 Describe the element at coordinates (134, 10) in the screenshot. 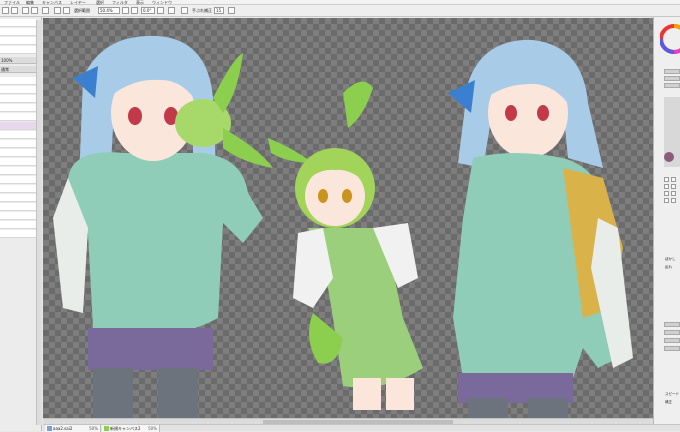

I see `rotate-left-button` at that location.